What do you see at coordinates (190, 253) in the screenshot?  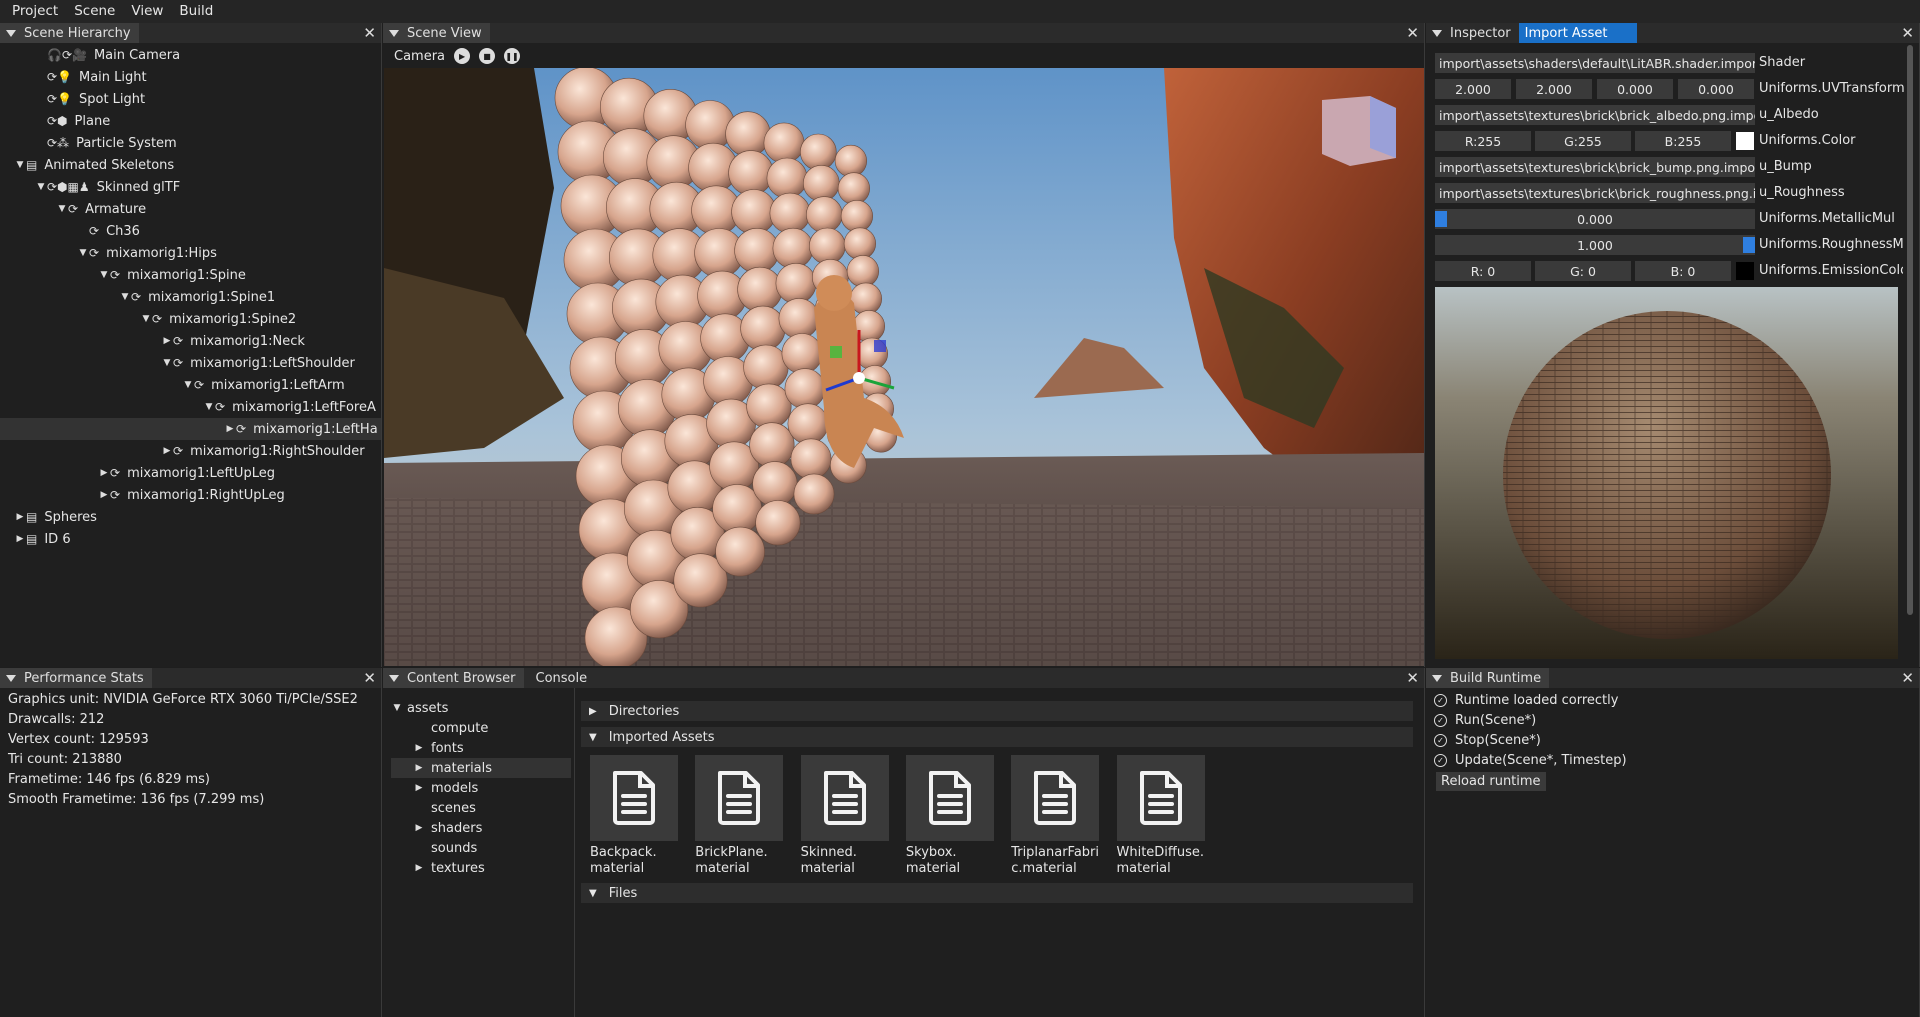 I see `hierarchy-item: ▼ ⟳ mixamorig1:Hips` at bounding box center [190, 253].